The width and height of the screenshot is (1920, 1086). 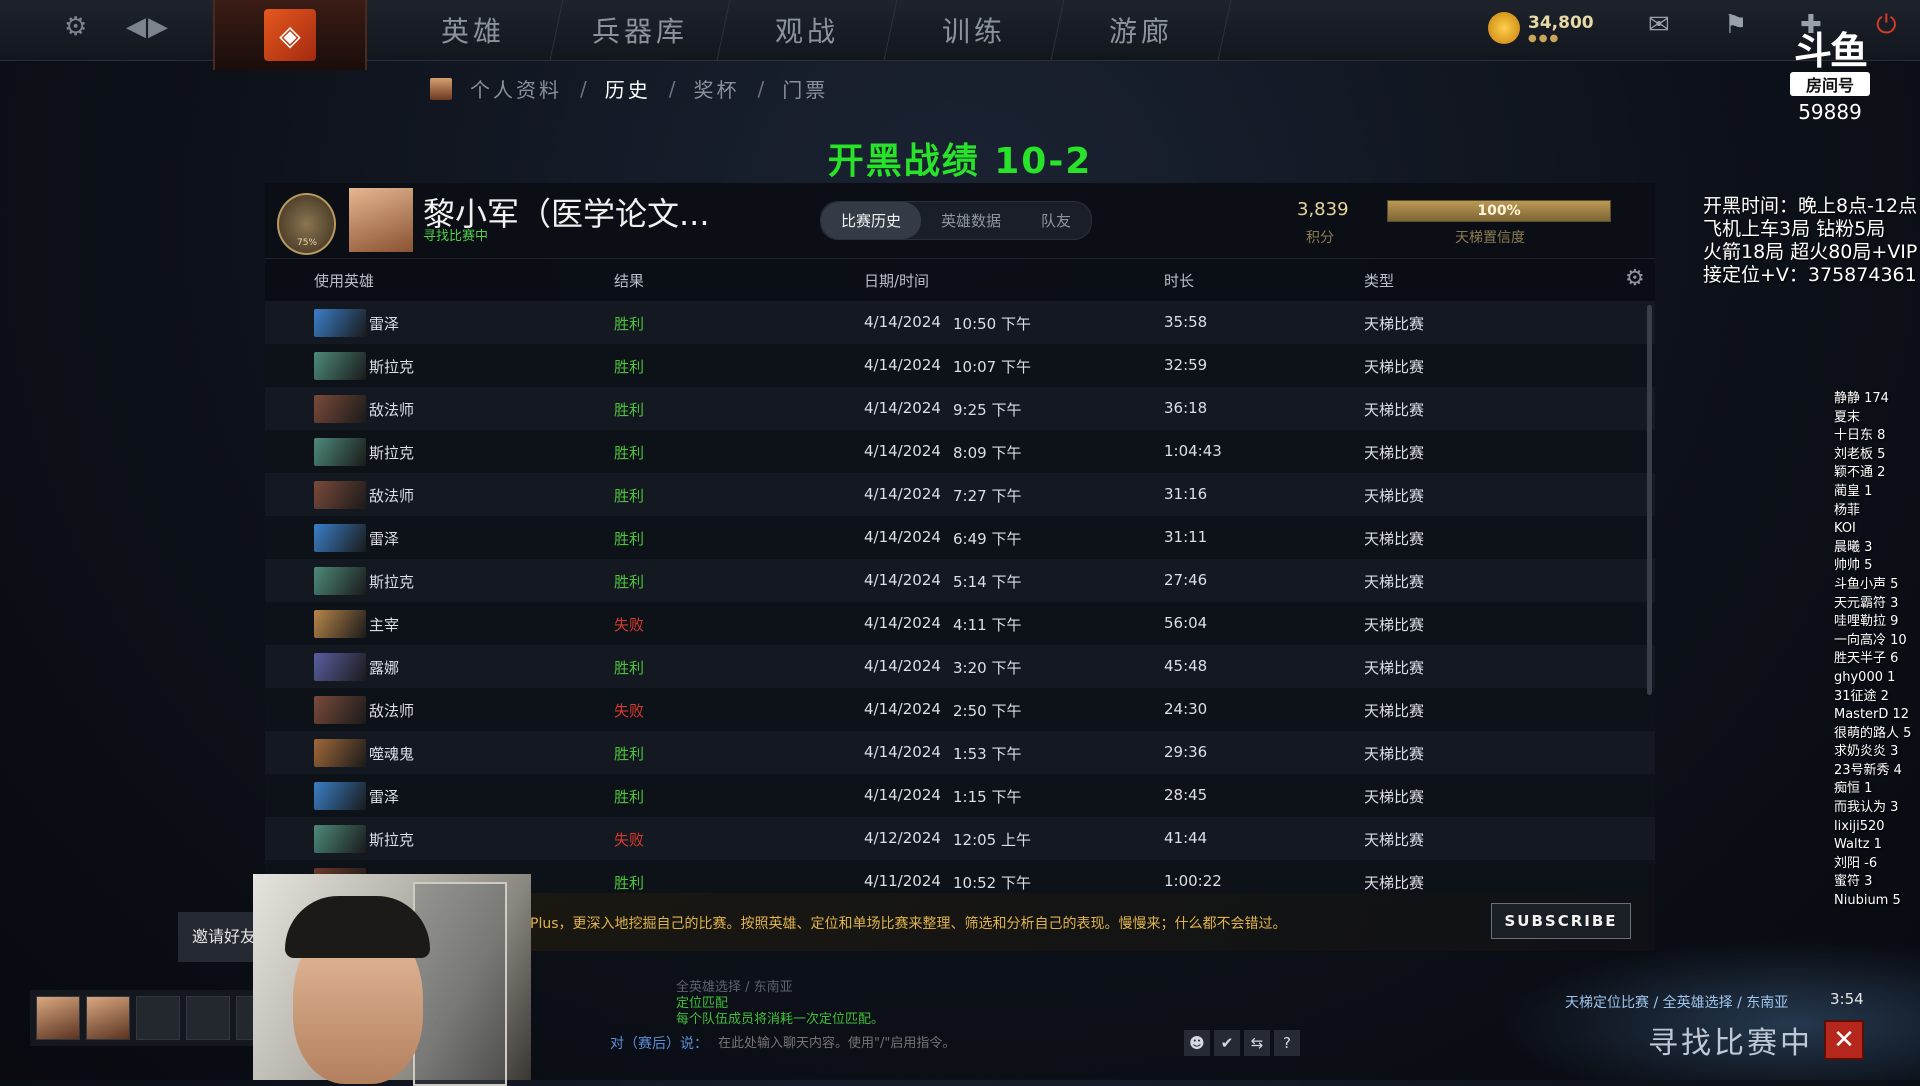 What do you see at coordinates (1323, 209) in the screenshot?
I see `mmr-value: 3,839` at bounding box center [1323, 209].